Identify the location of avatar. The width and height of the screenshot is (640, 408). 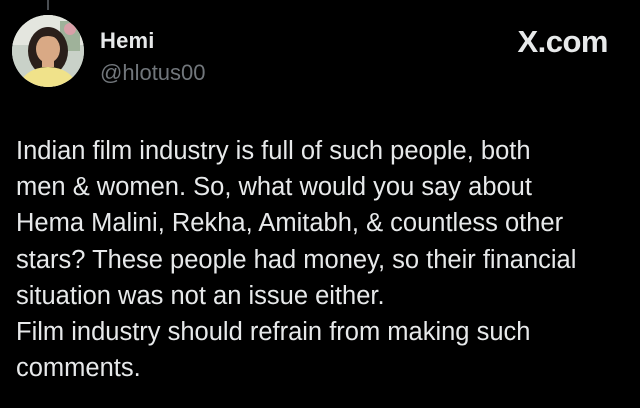
(48, 51).